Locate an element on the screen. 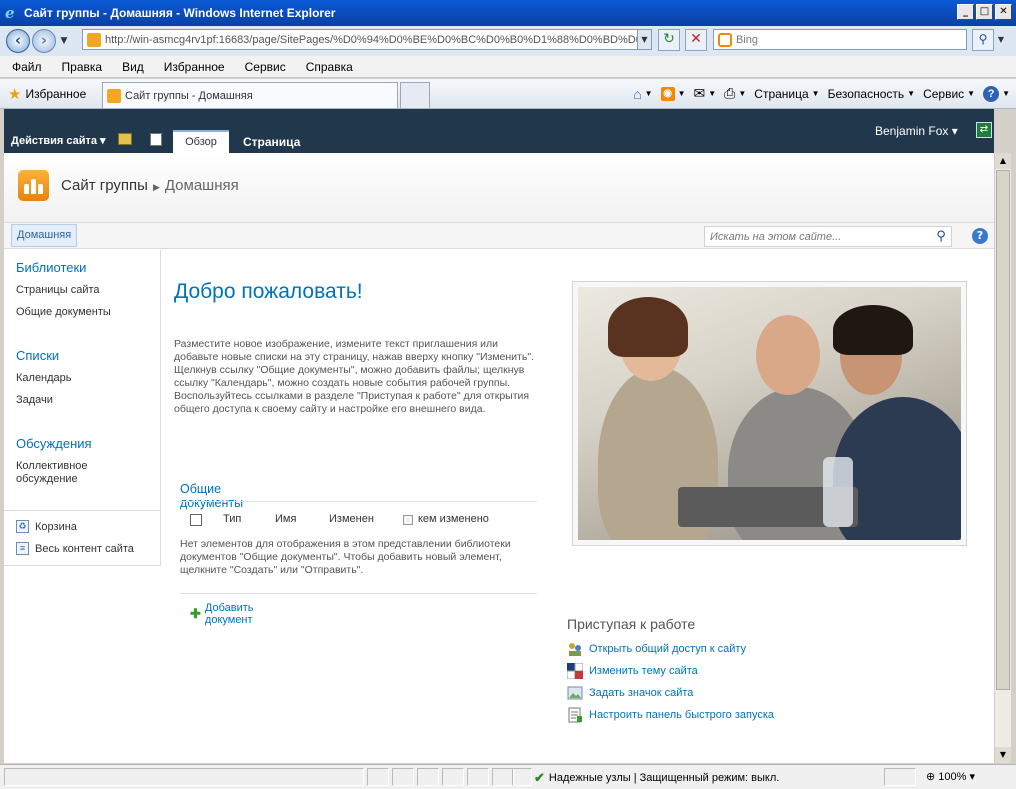  forward-button: › is located at coordinates (44, 41).